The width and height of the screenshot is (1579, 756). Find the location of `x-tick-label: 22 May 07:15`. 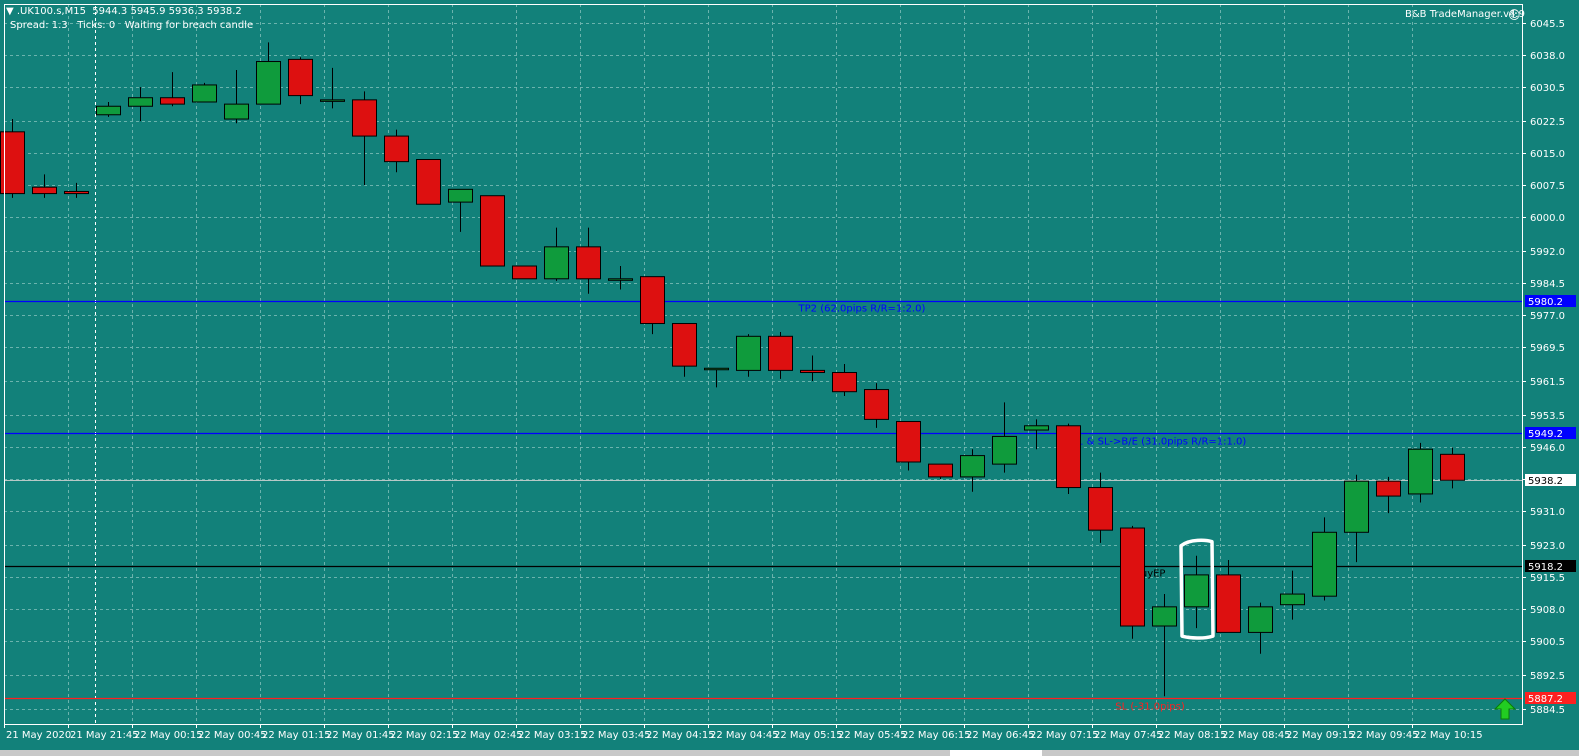

x-tick-label: 22 May 07:15 is located at coordinates (1064, 735).